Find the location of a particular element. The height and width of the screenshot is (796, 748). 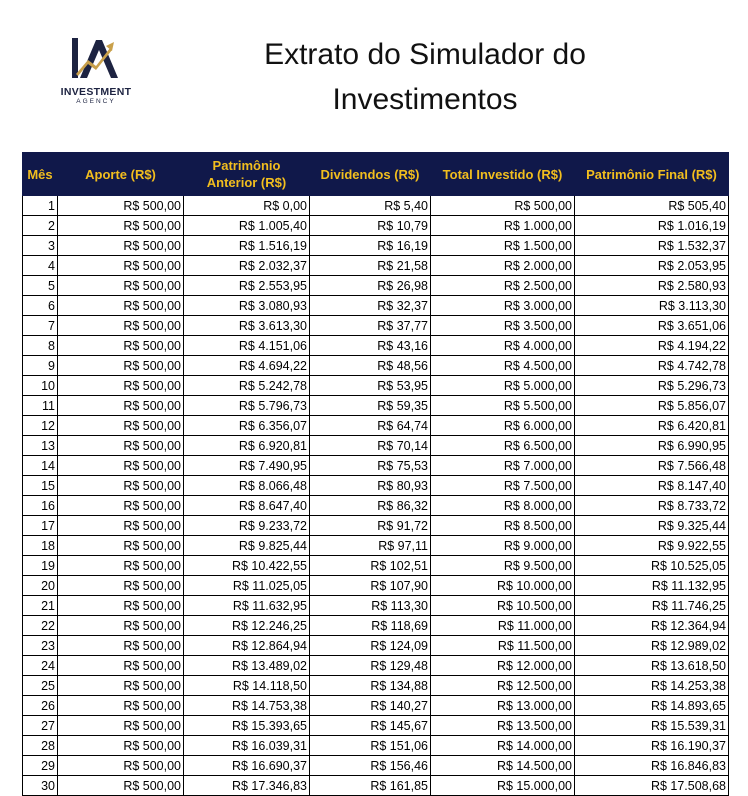

patrimonio-anterior-cell: R$ 8.066,48 is located at coordinates (246, 485).